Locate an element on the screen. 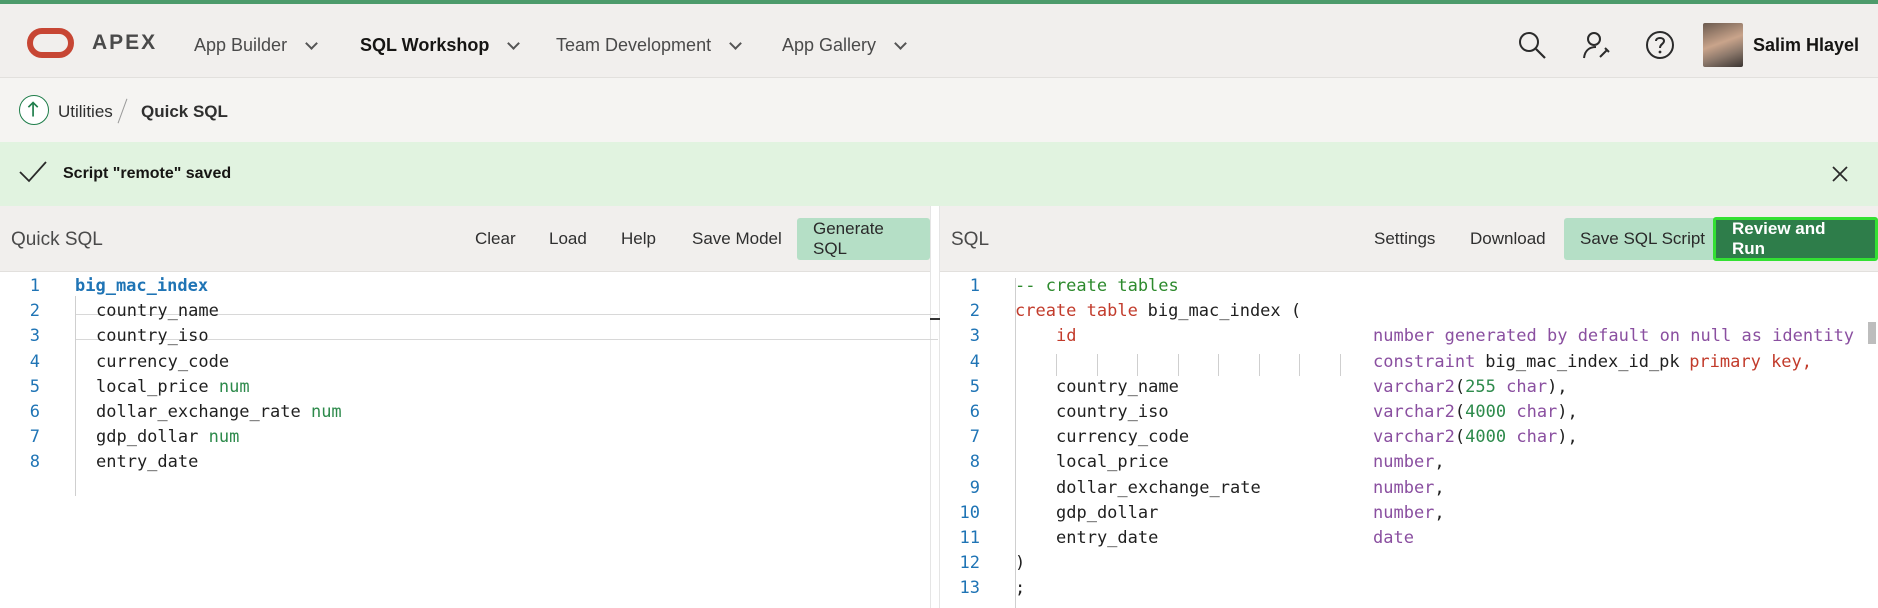 The image size is (1878, 608). table-name: big_mac_index is located at coordinates (142, 286).